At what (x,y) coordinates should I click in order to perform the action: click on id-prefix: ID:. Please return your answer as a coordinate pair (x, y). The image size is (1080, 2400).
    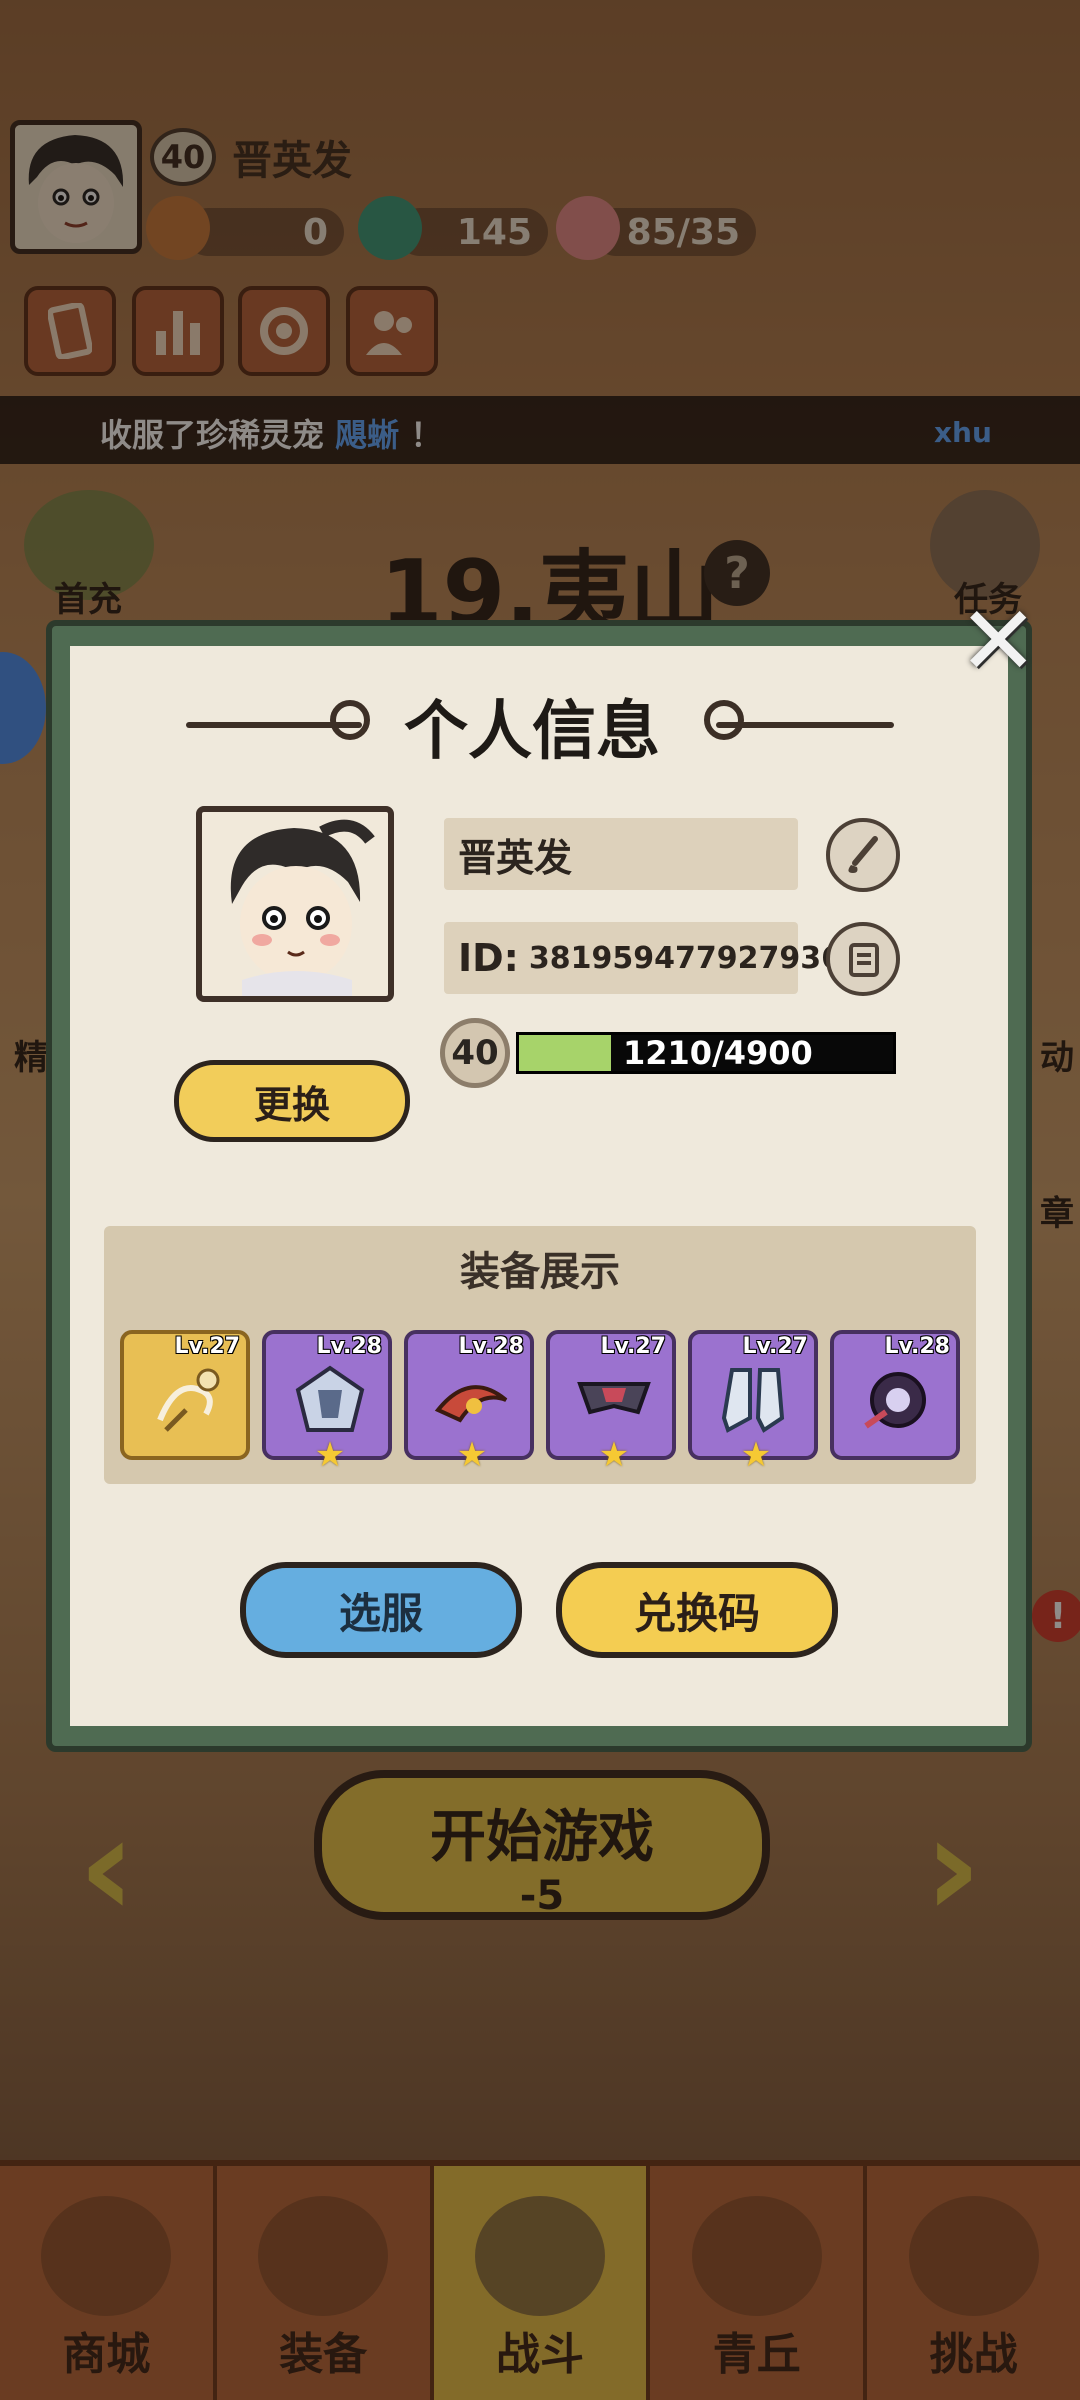
    Looking at the image, I should click on (488, 958).